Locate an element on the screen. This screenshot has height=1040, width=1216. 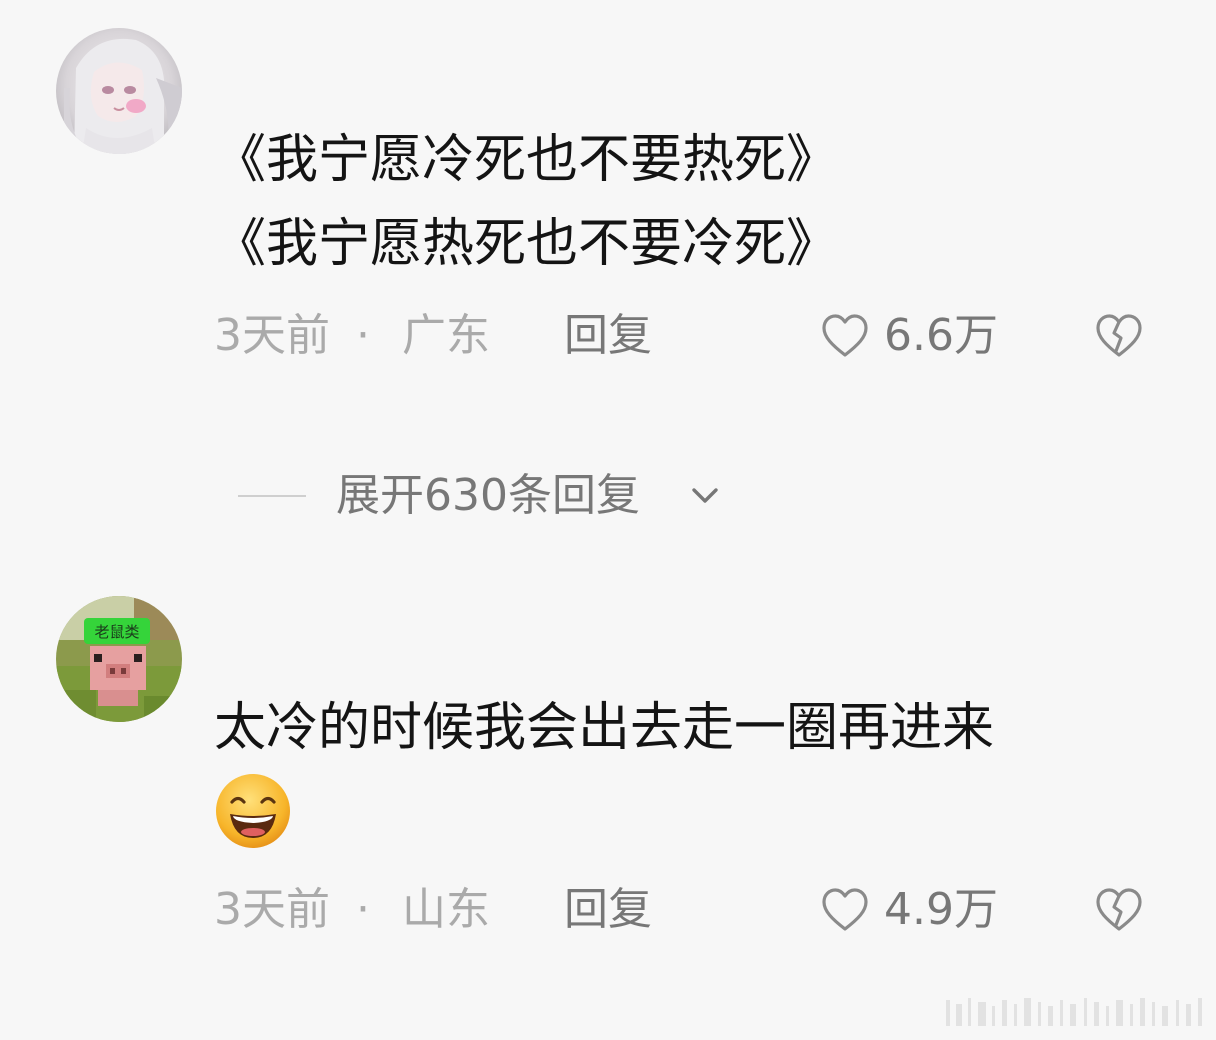
expand-divider is located at coordinates (272, 496).